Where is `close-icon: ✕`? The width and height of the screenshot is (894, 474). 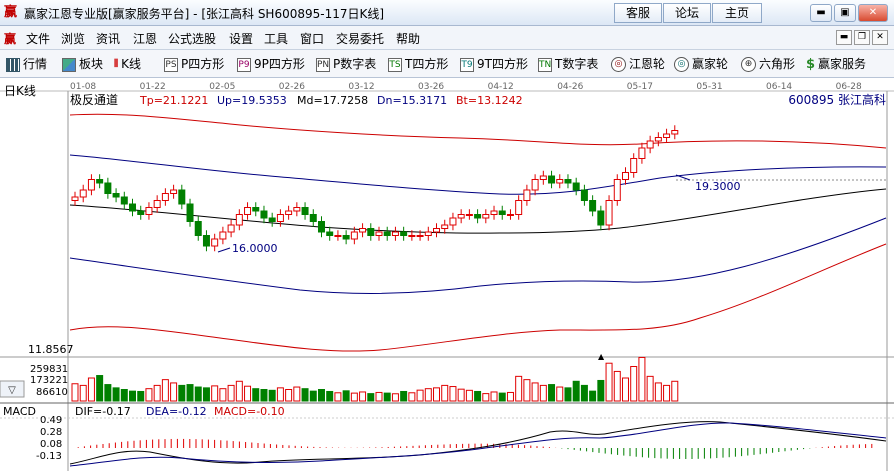 close-icon: ✕ is located at coordinates (873, 13).